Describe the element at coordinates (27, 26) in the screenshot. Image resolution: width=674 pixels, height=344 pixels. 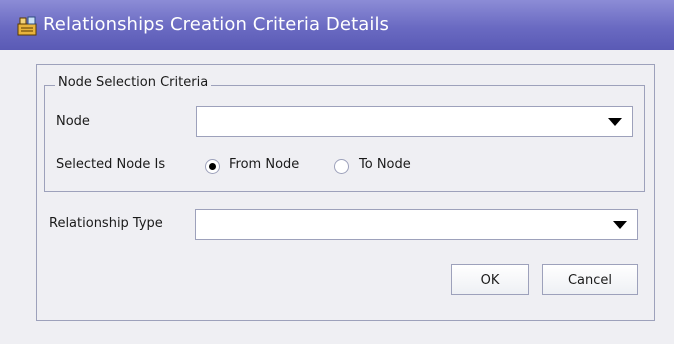
I see `relationship-criteria-icon` at that location.